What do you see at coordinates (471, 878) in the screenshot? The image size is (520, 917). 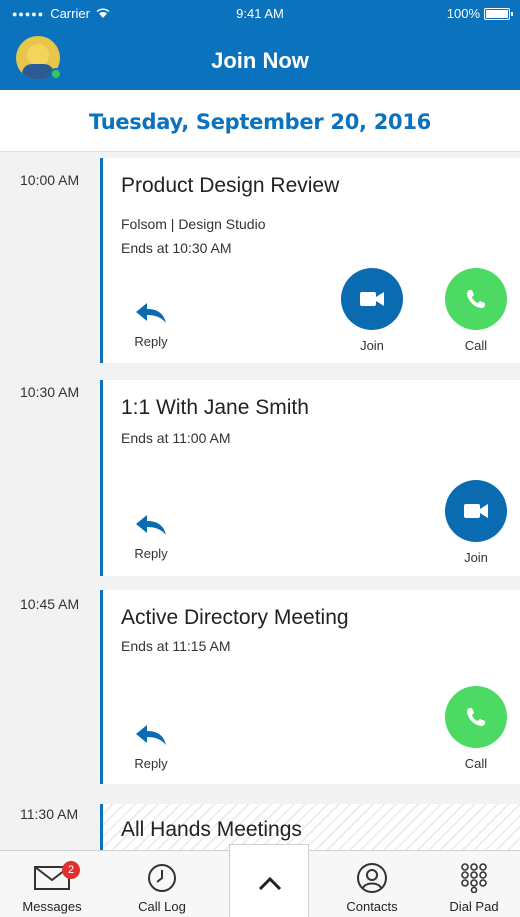 I see `keypad-icon` at bounding box center [471, 878].